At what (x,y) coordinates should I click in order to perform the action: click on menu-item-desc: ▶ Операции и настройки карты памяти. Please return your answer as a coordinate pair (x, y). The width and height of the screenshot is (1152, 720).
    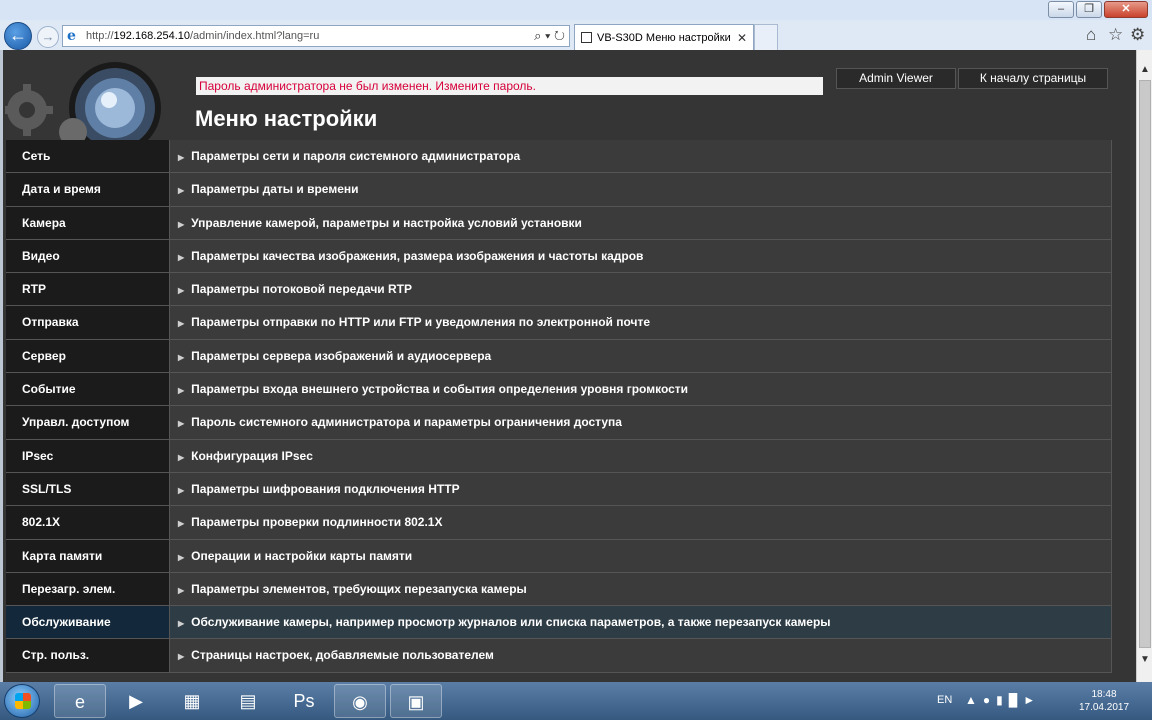
    Looking at the image, I should click on (641, 555).